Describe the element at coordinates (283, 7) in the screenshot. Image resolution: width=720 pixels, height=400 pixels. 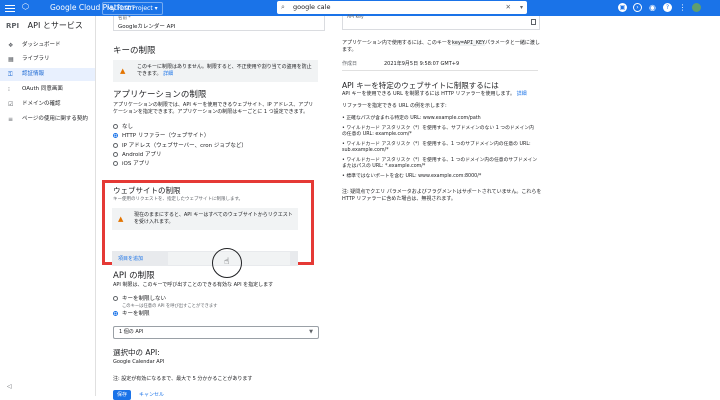
I see `search-icon: ⌕` at that location.